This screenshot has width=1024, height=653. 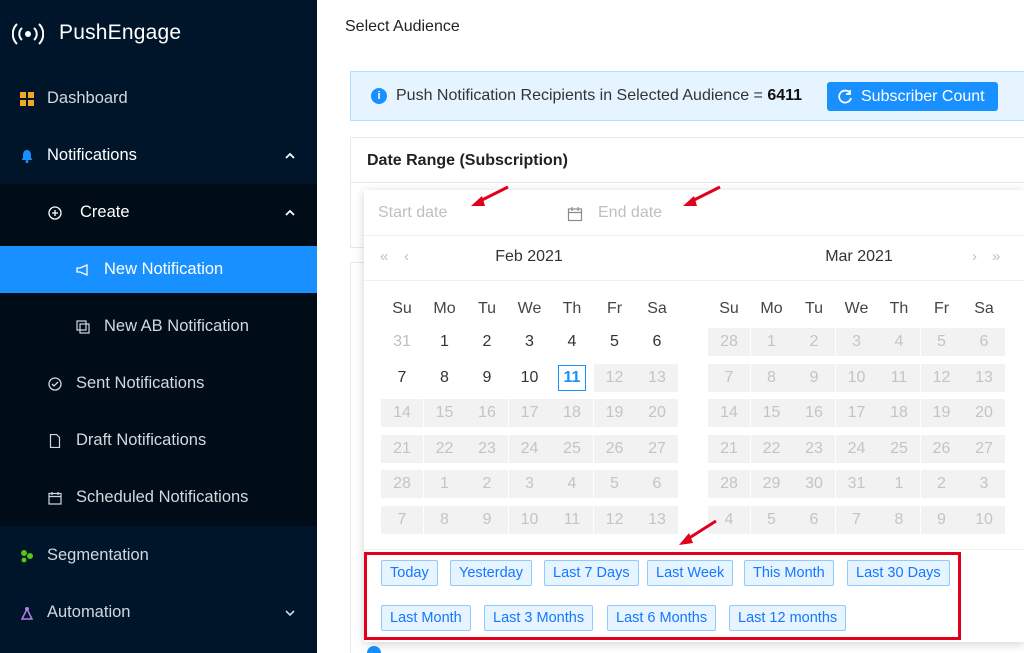 I want to click on sidebar-item-dashboard: Dashboard, so click(x=158, y=98).